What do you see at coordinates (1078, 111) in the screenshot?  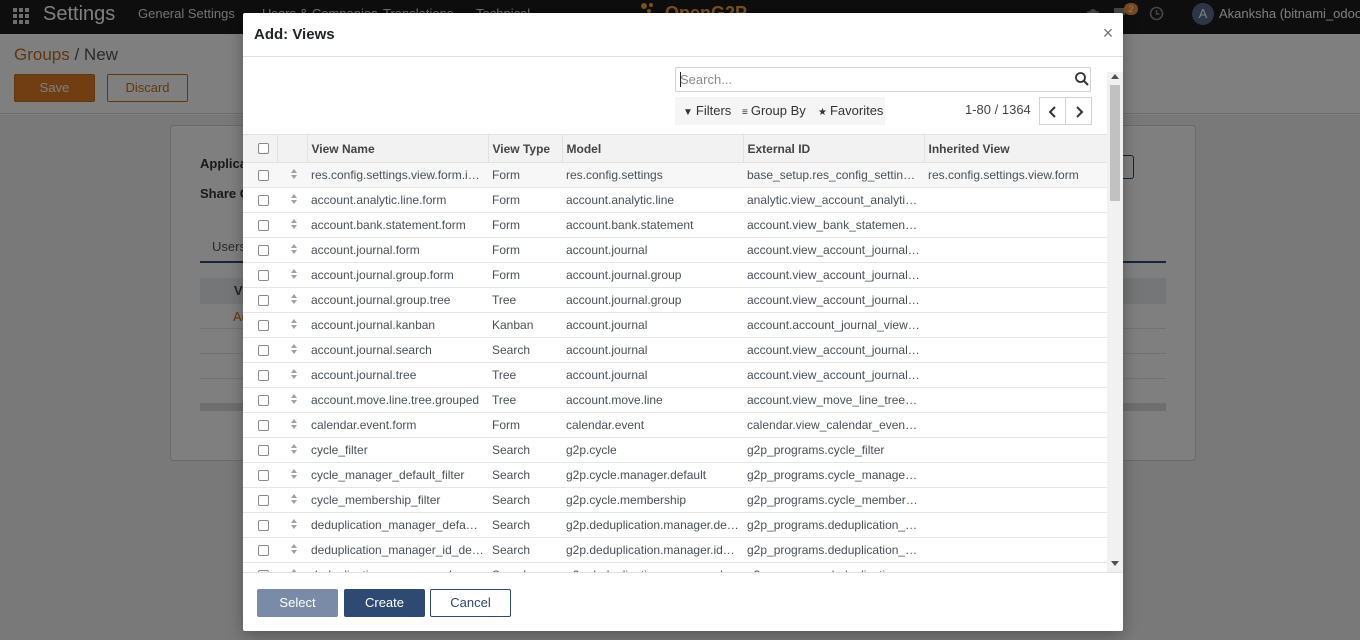 I see `pager-next-button` at bounding box center [1078, 111].